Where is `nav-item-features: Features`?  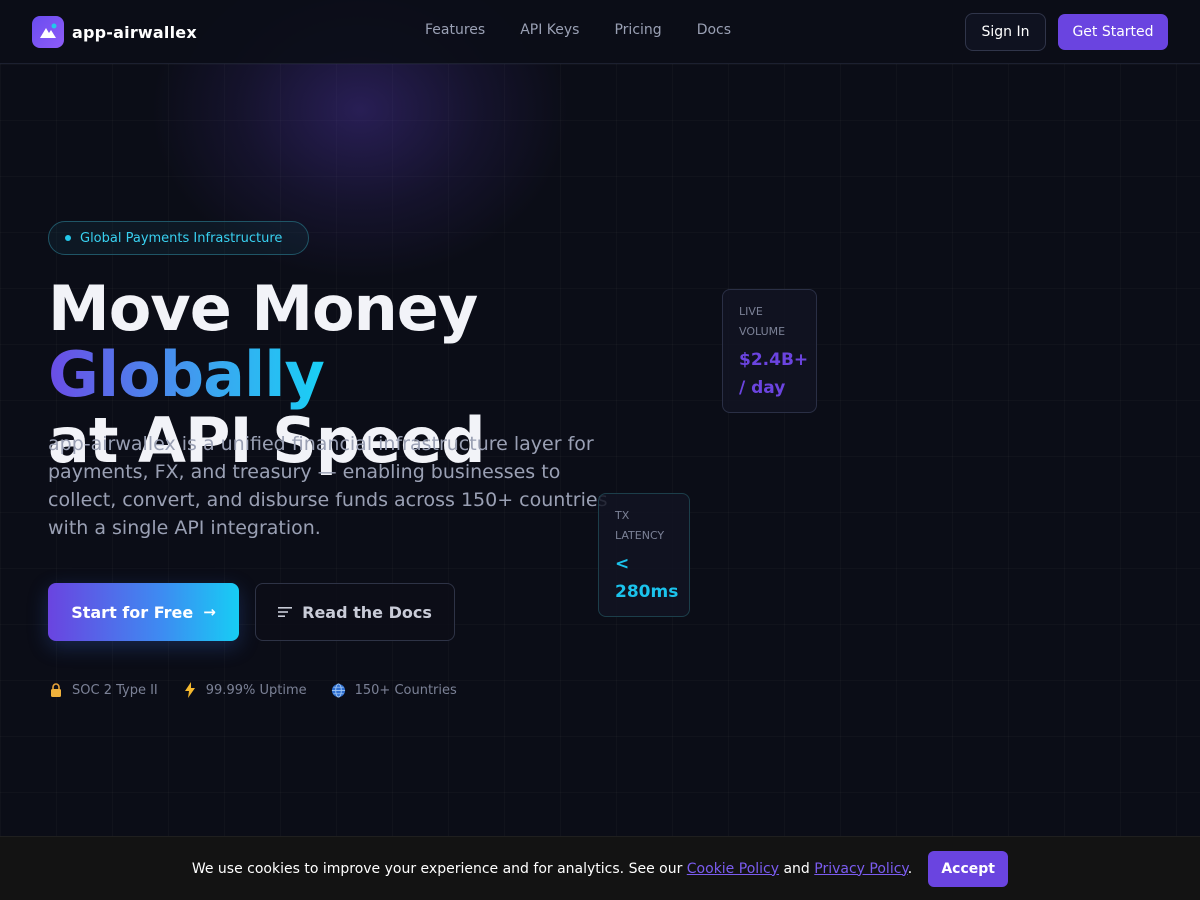 nav-item-features: Features is located at coordinates (455, 30).